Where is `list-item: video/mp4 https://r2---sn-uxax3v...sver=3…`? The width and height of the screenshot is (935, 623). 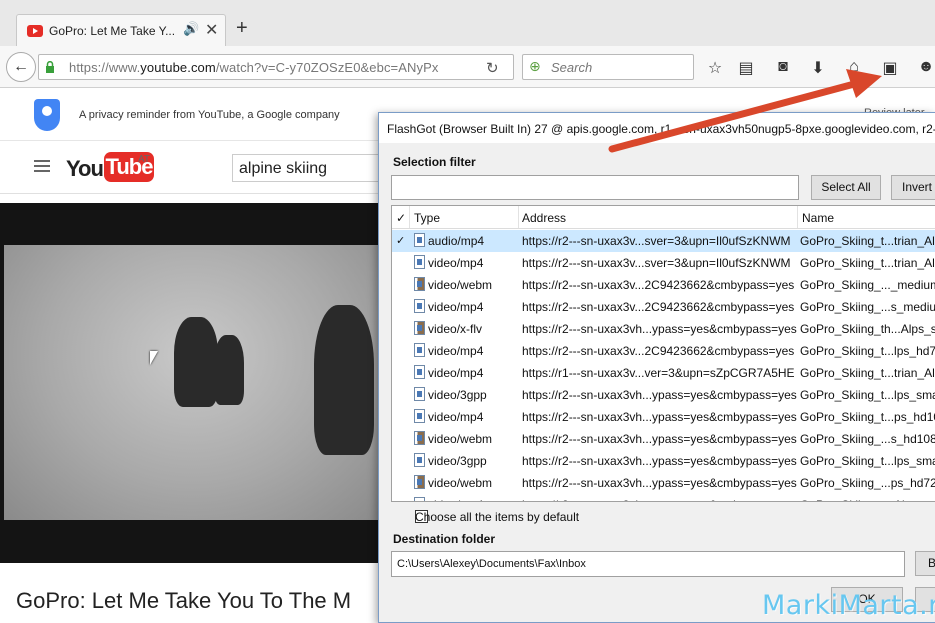
list-item: video/mp4 https://r2---sn-uxax3v...sver=3… is located at coordinates (663, 263).